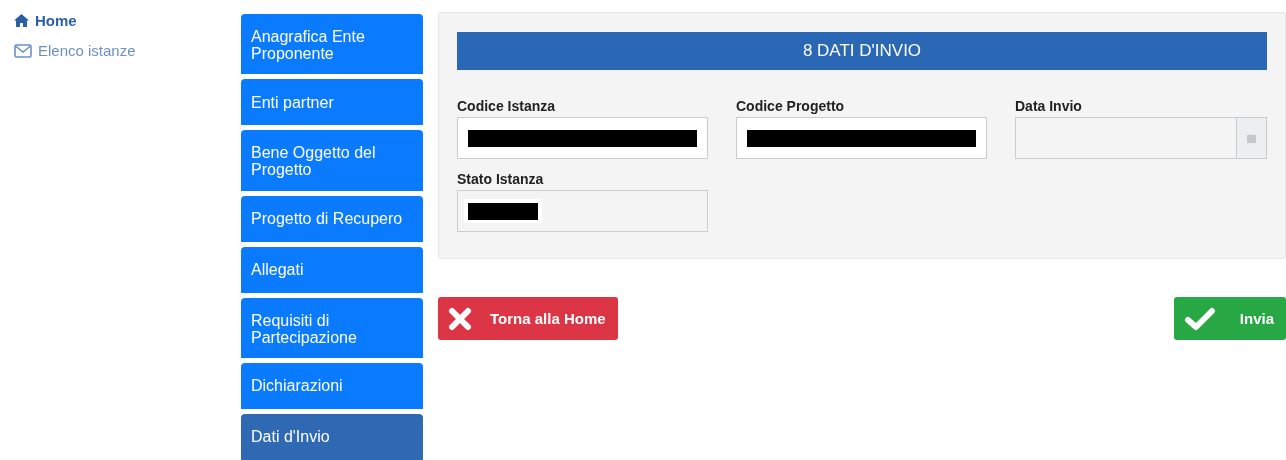 This screenshot has width=1286, height=460. Describe the element at coordinates (23, 50) in the screenshot. I see `envelope-icon` at that location.